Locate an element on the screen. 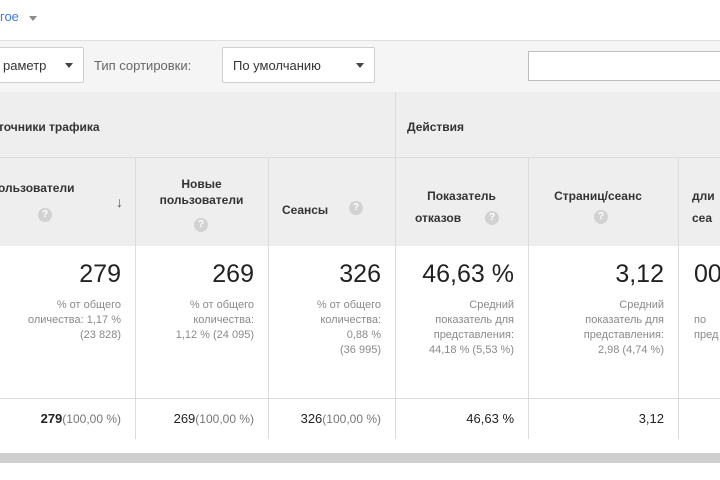 The height and width of the screenshot is (480, 720). column-title-pages: Страниц/сеанс is located at coordinates (598, 196).